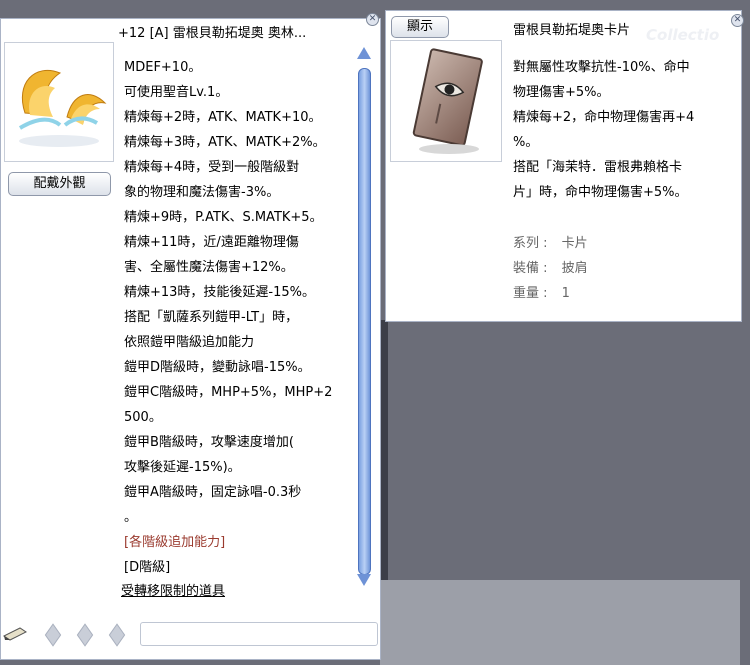  What do you see at coordinates (572, 30) in the screenshot?
I see `card-title: 雷根貝勒拓堤奧卡片` at bounding box center [572, 30].